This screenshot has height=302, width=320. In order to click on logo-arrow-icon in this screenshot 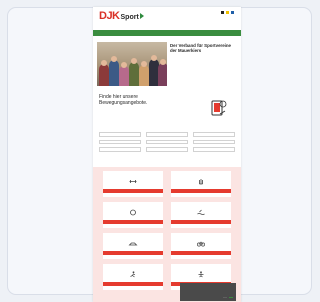, I will do `click(141, 16)`.